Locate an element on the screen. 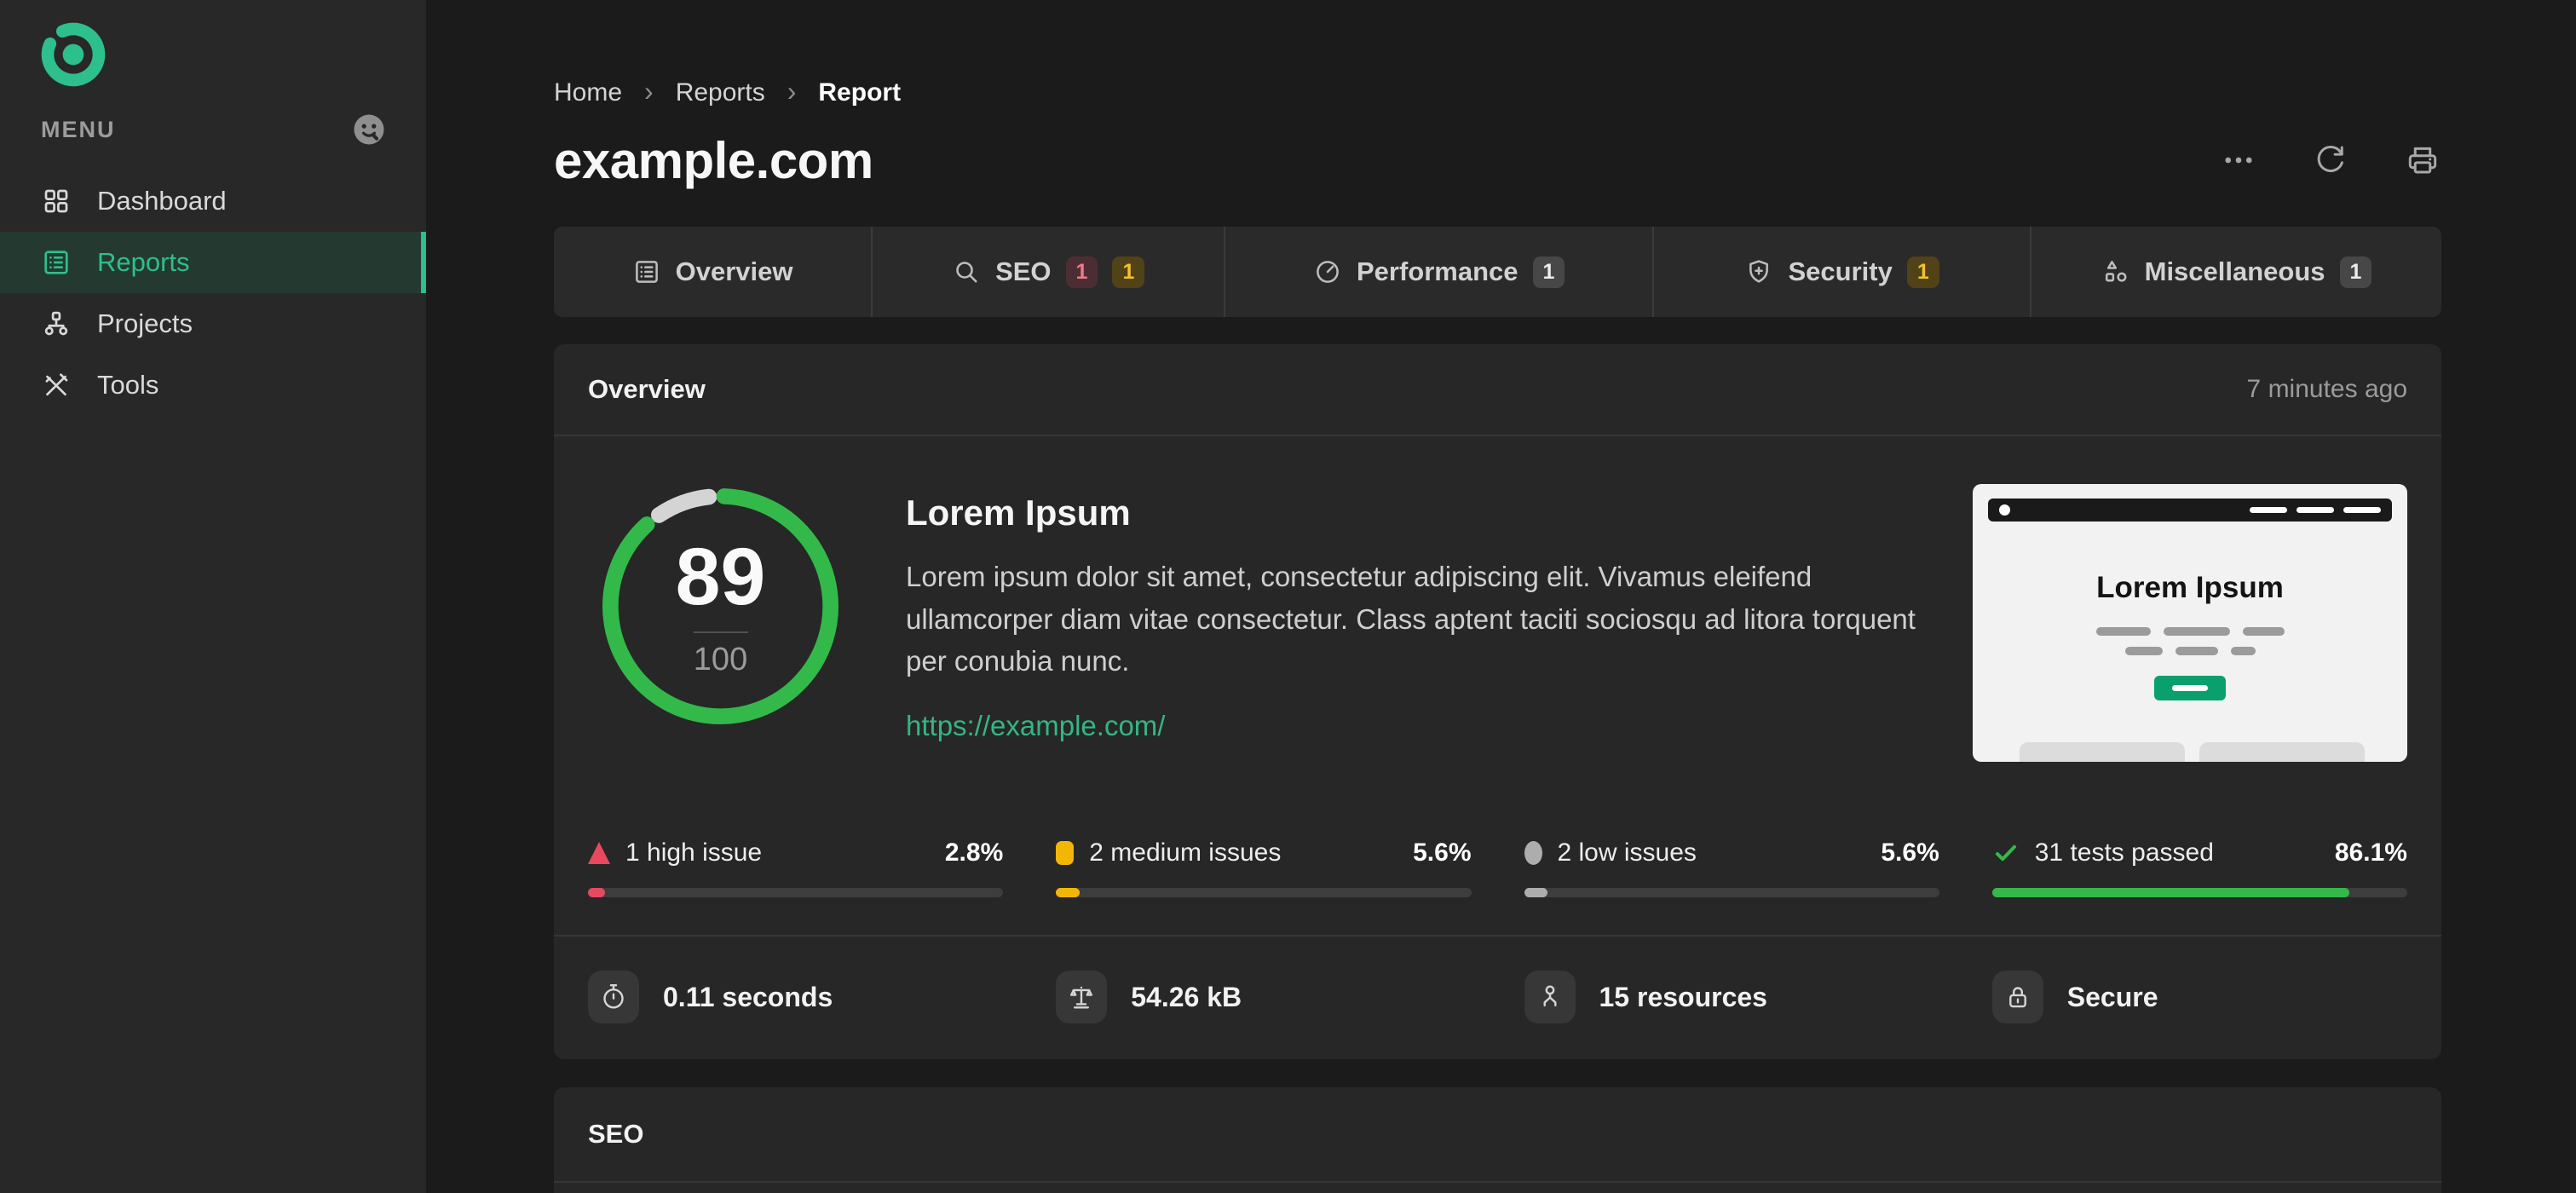 The width and height of the screenshot is (2576, 1193). sidebar-item-label: Reports is located at coordinates (143, 262).